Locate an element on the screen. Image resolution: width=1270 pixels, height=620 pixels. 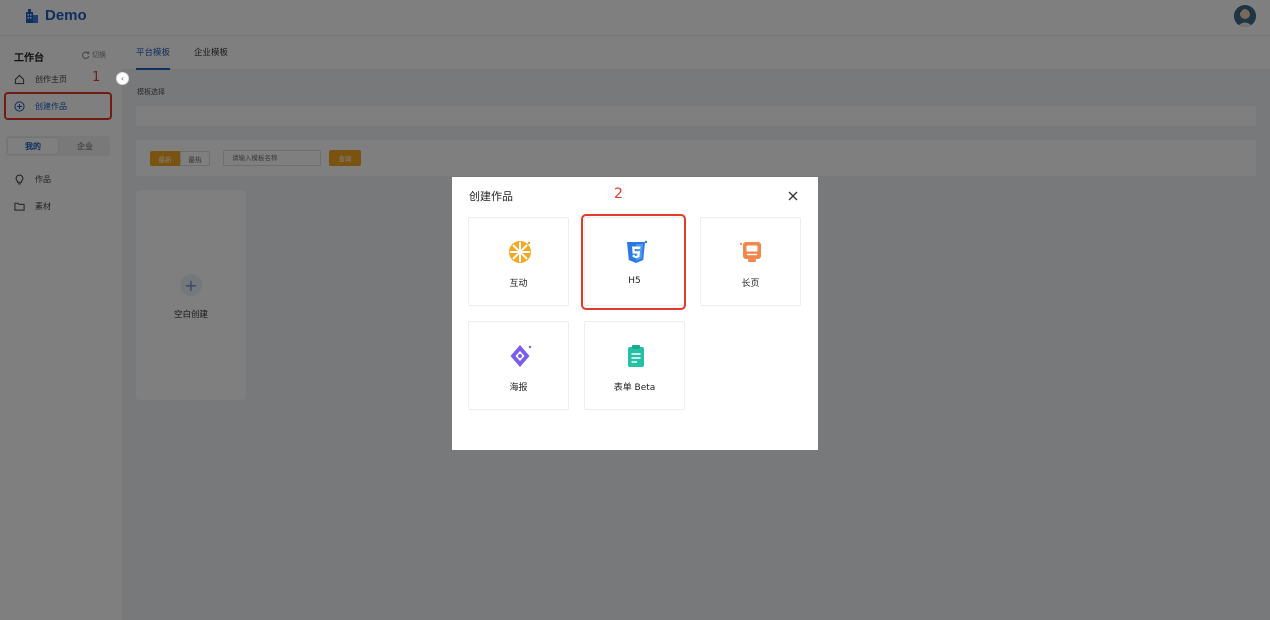
option-label: H5 is located at coordinates (634, 281).